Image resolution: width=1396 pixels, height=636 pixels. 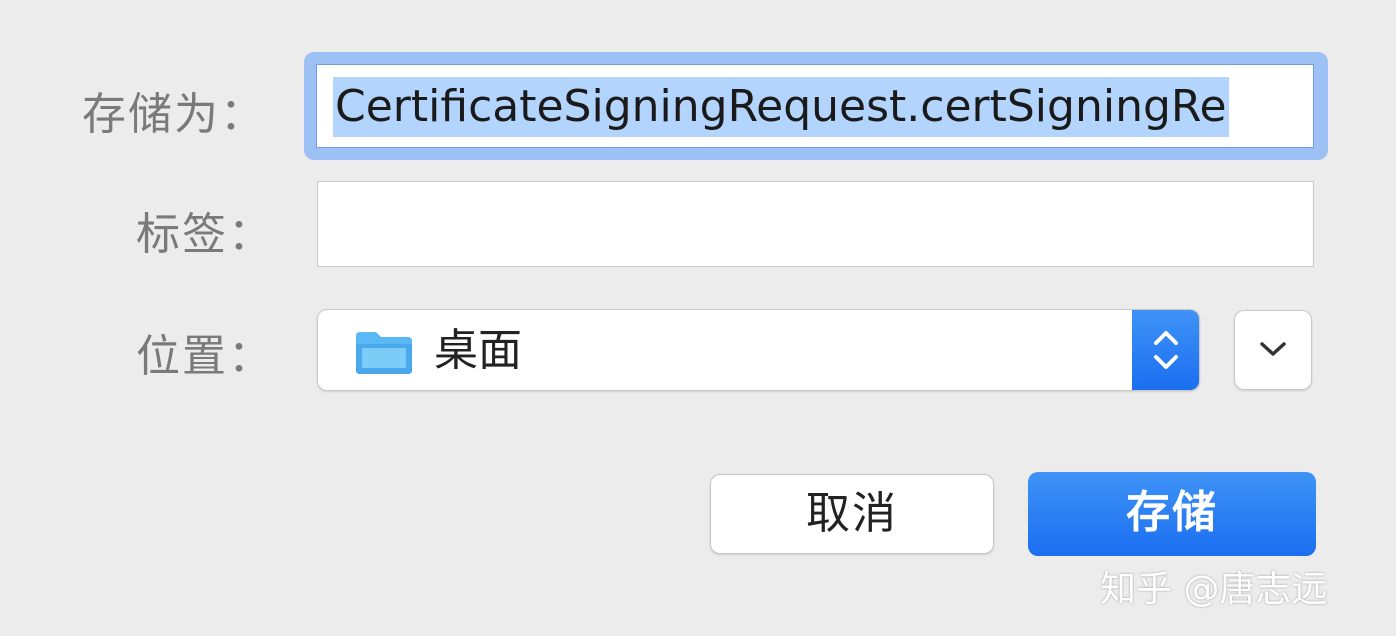 What do you see at coordinates (758, 350) in the screenshot?
I see `location-popup: 桌面` at bounding box center [758, 350].